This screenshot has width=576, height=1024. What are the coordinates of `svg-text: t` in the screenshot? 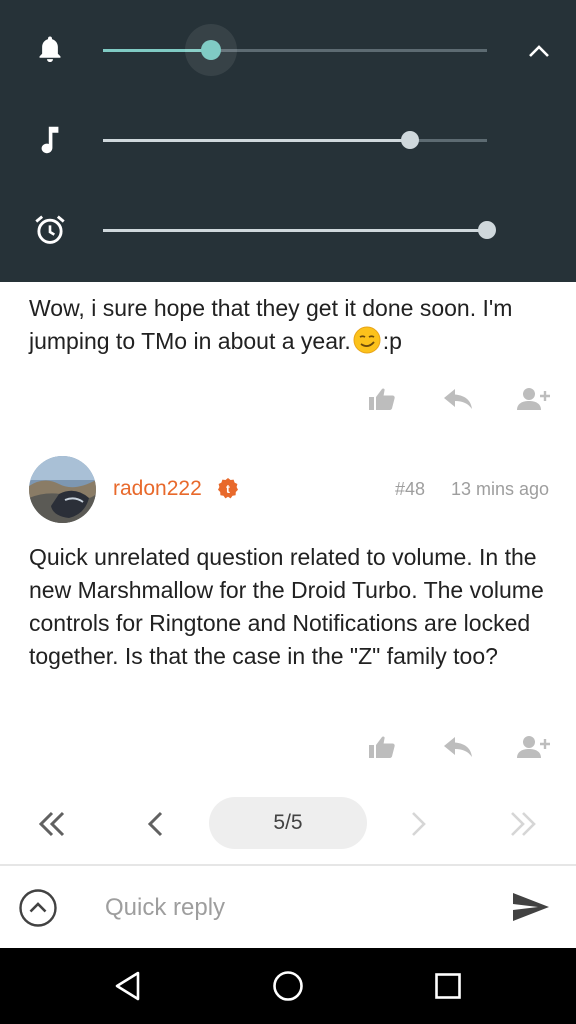 It's located at (228, 489).